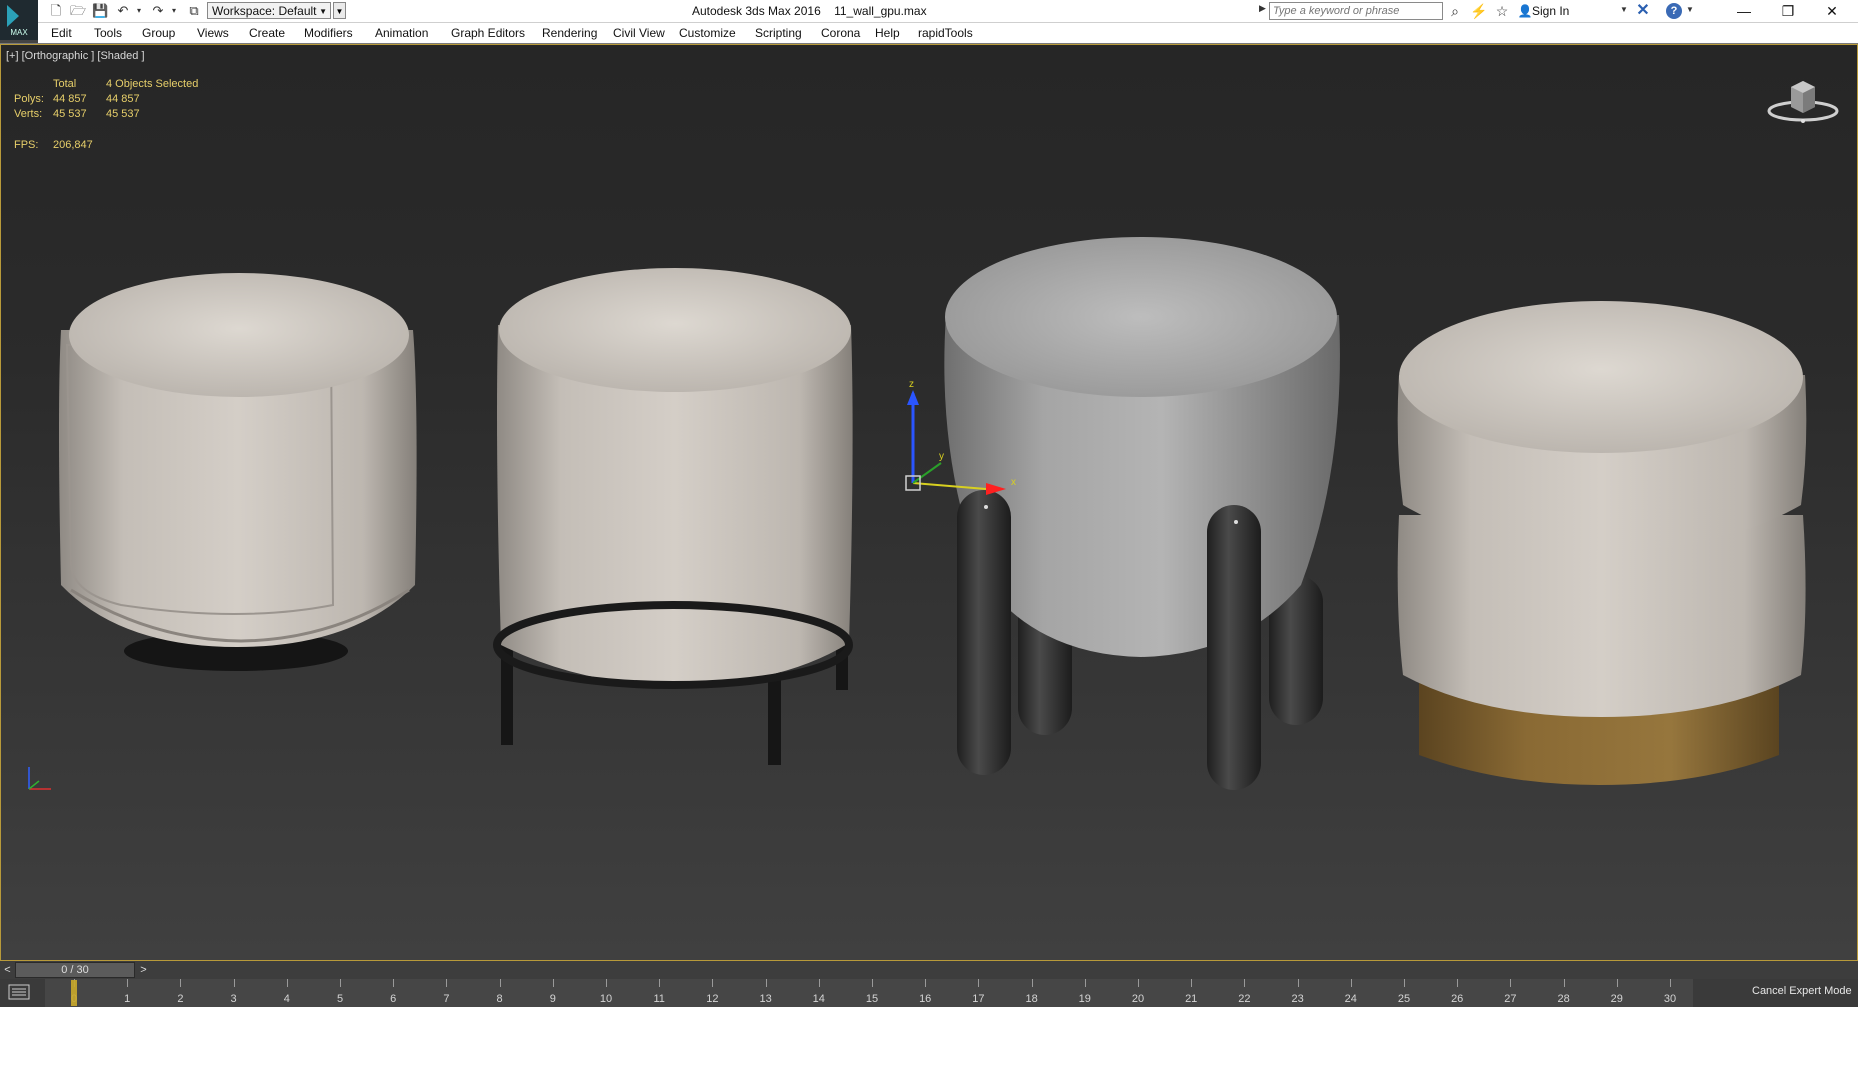 This screenshot has width=1858, height=1080. I want to click on stats-polys-label: Polys:, so click(29, 99).